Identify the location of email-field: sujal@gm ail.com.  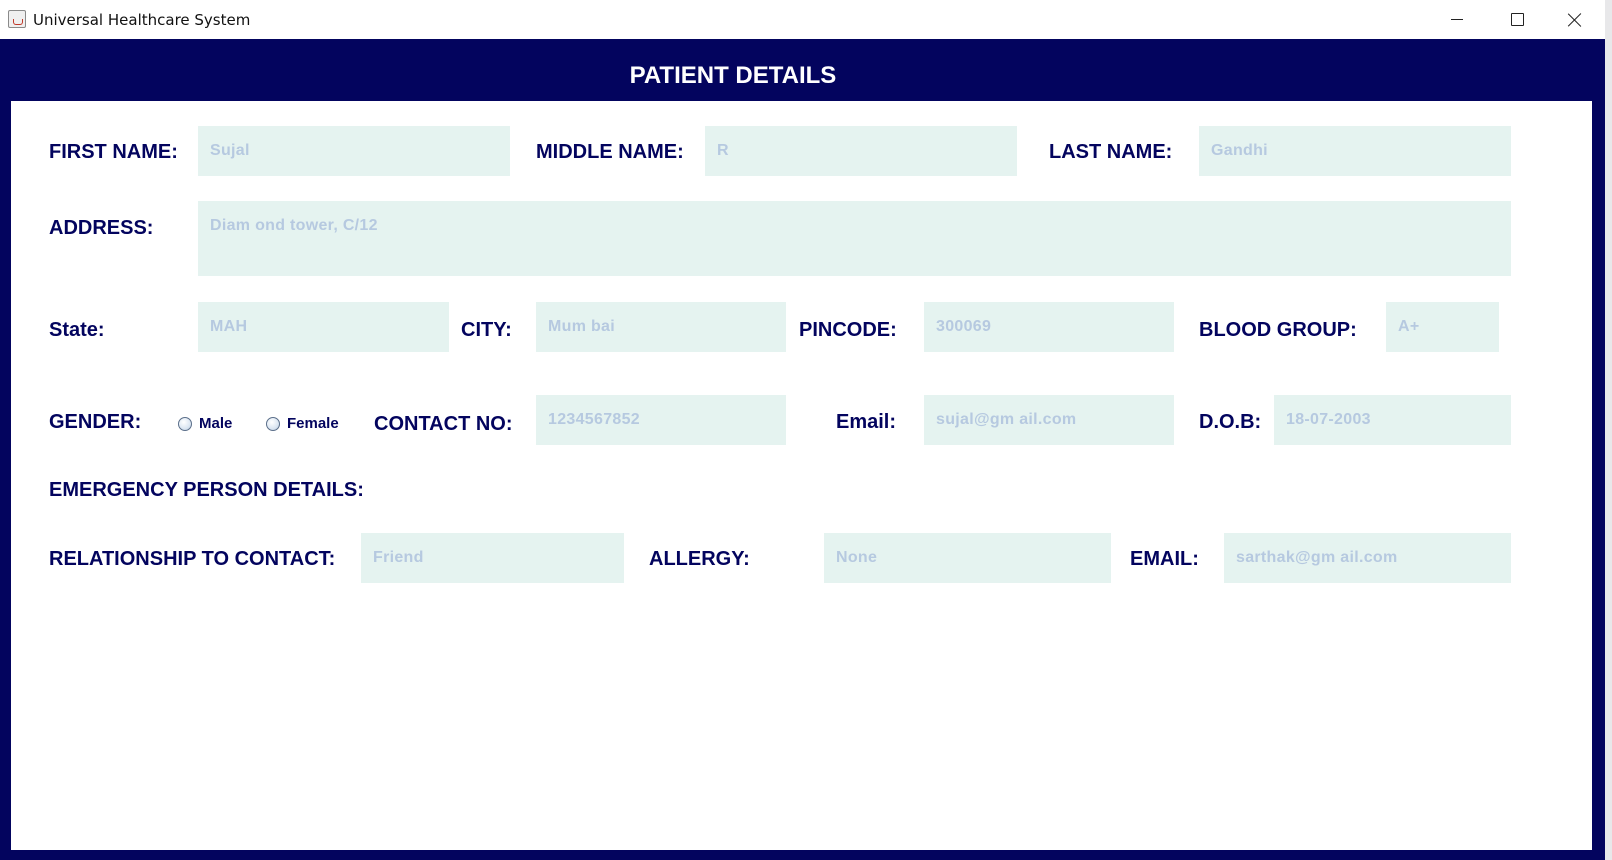
(1049, 420).